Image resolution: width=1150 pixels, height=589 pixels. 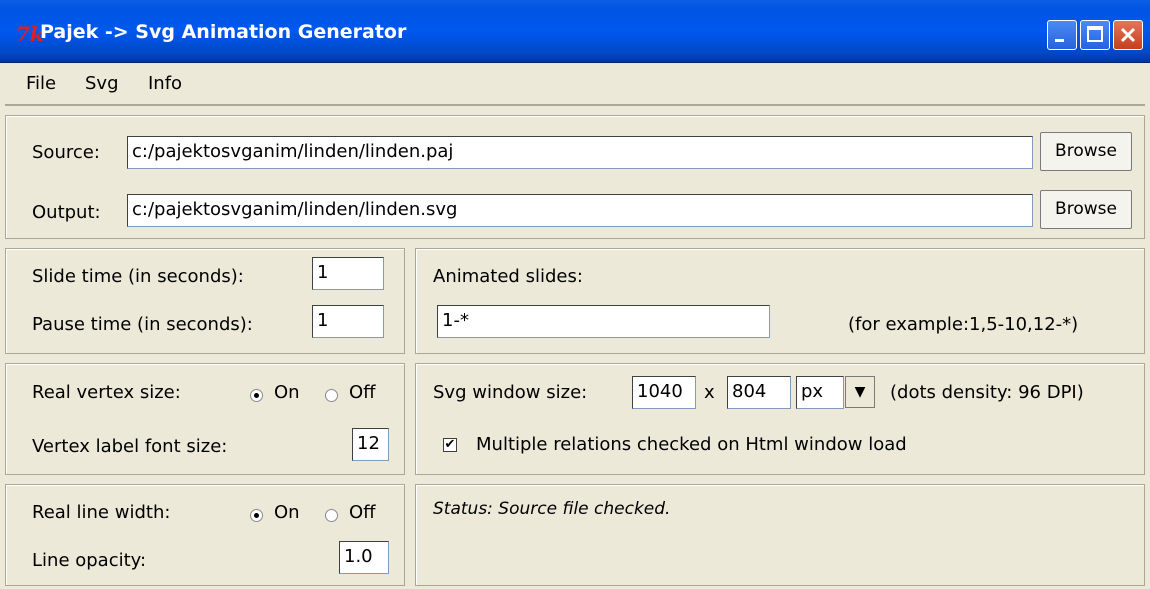 I want to click on multiple-relations-checkbox: ✔, so click(x=450, y=445).